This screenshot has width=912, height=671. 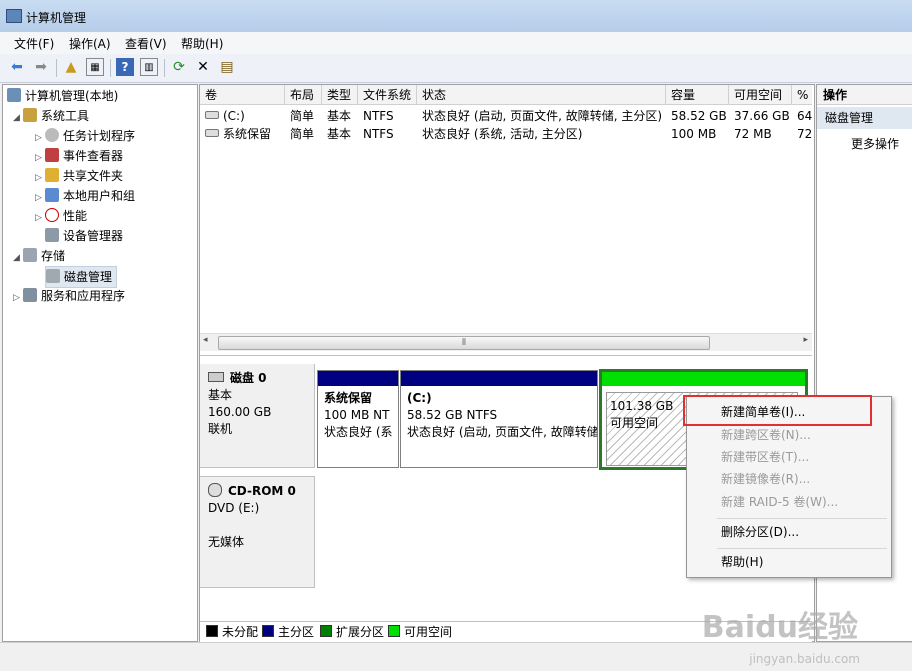 I want to click on table-cell: 100 MB, so click(x=694, y=134).